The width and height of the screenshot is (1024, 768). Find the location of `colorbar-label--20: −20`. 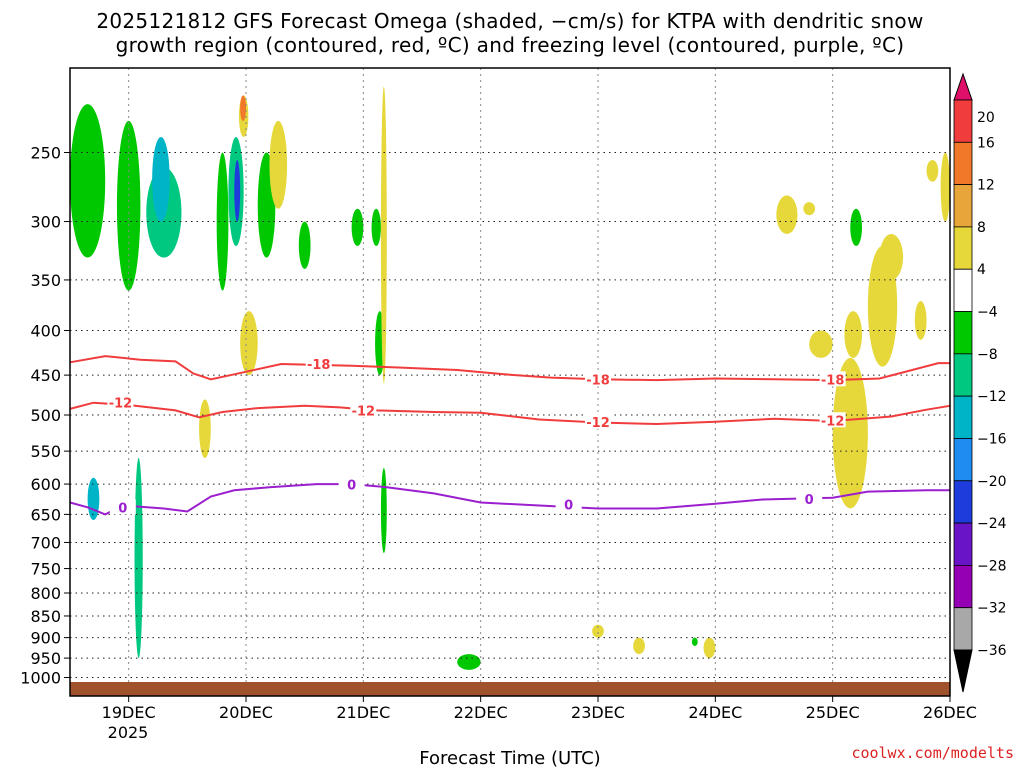

colorbar-label--20: −20 is located at coordinates (992, 482).